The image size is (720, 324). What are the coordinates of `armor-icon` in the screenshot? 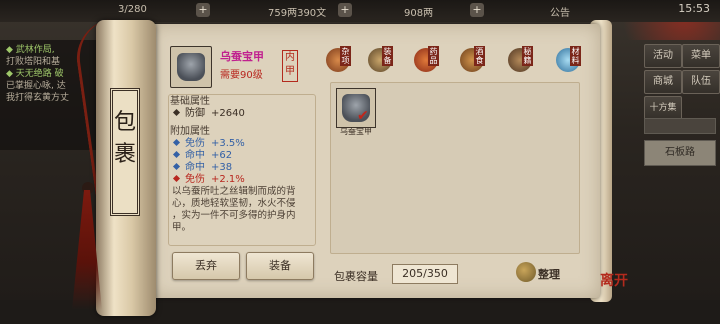 It's located at (191, 67).